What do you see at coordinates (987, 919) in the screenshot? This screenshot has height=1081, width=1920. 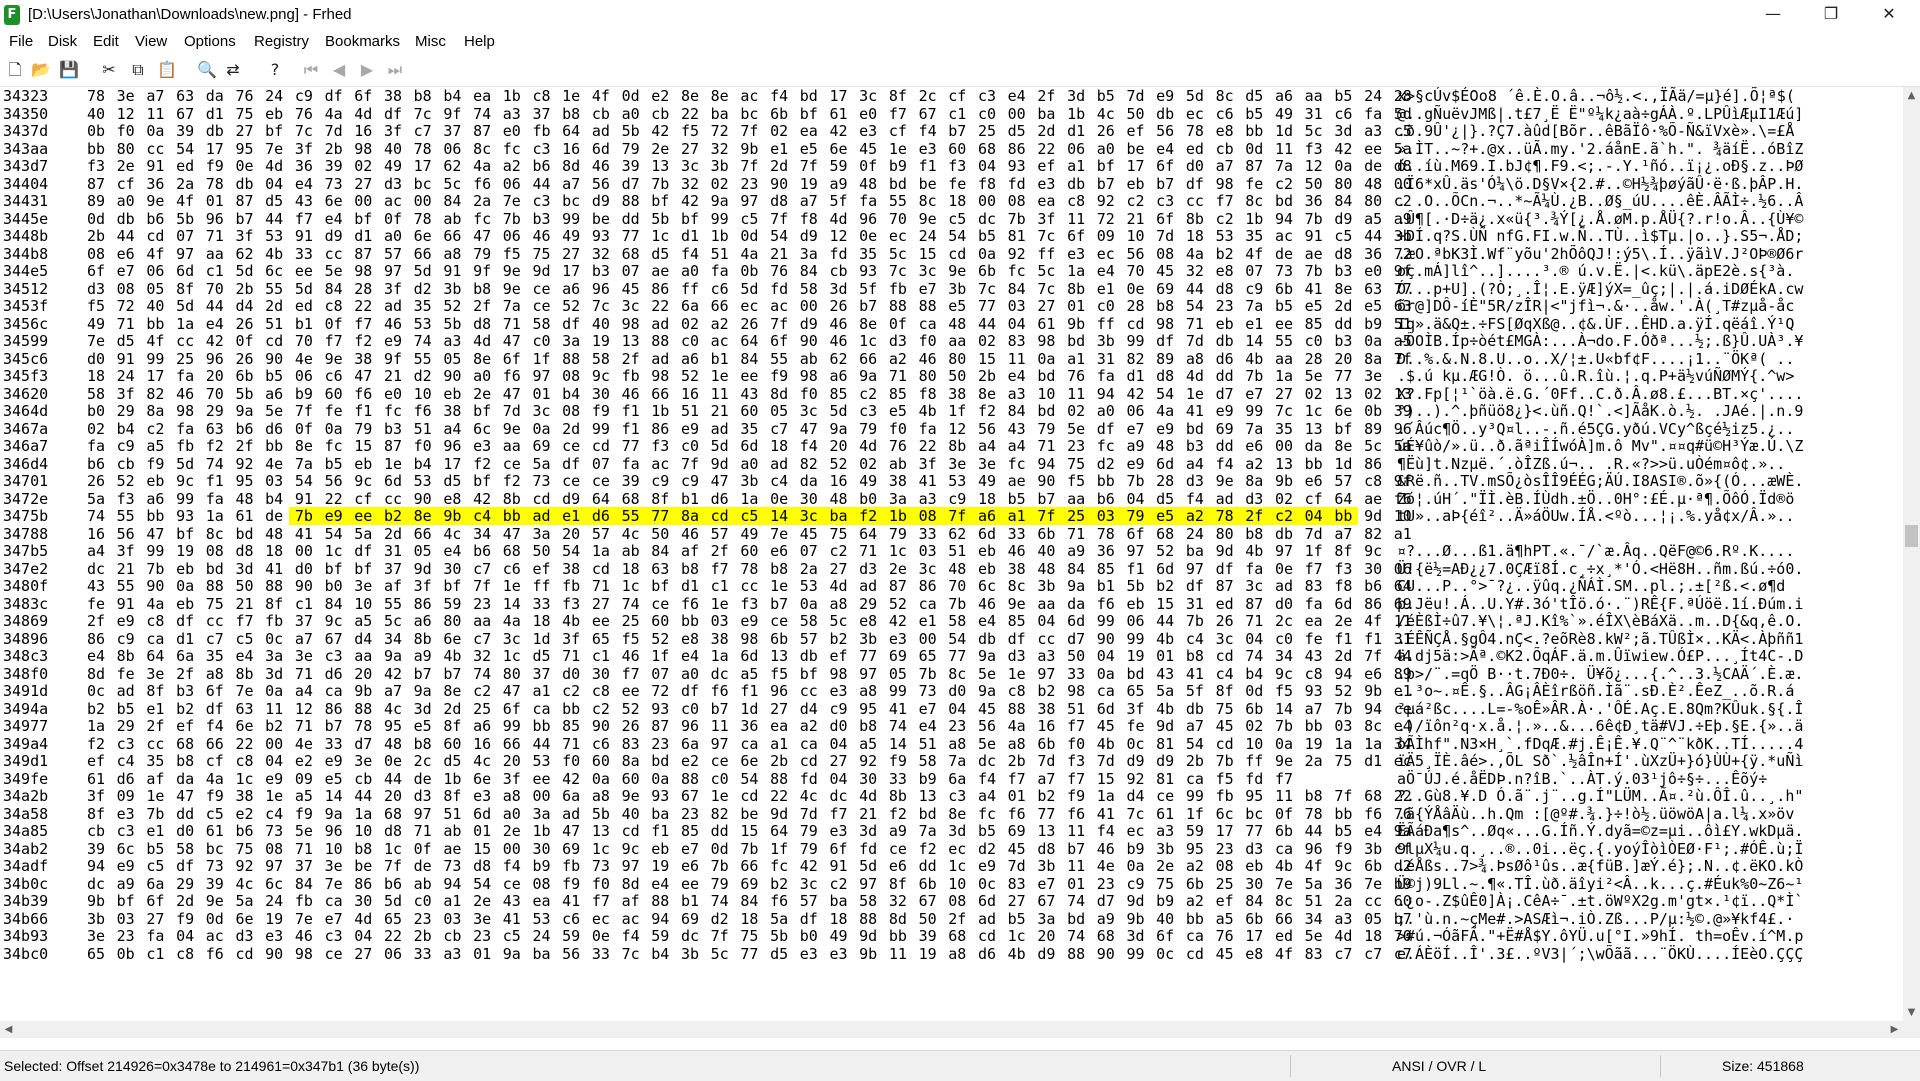 I see `hex-byte: ad` at bounding box center [987, 919].